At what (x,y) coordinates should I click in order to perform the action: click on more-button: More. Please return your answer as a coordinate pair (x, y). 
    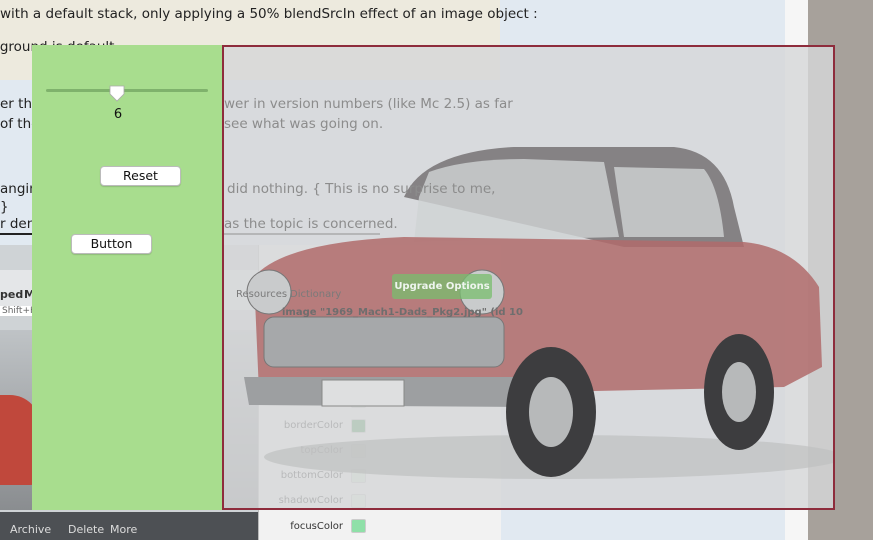
    Looking at the image, I should click on (123, 529).